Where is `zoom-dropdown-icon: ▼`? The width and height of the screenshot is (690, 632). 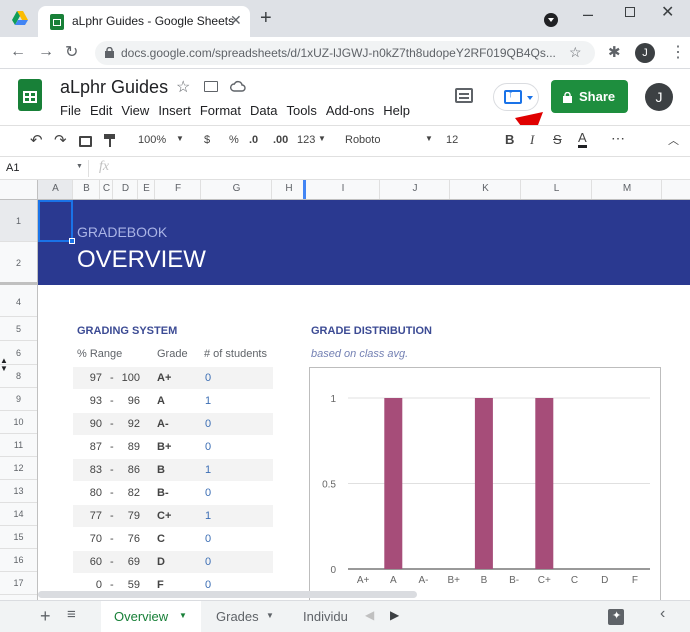
zoom-dropdown-icon: ▼ is located at coordinates (180, 138).